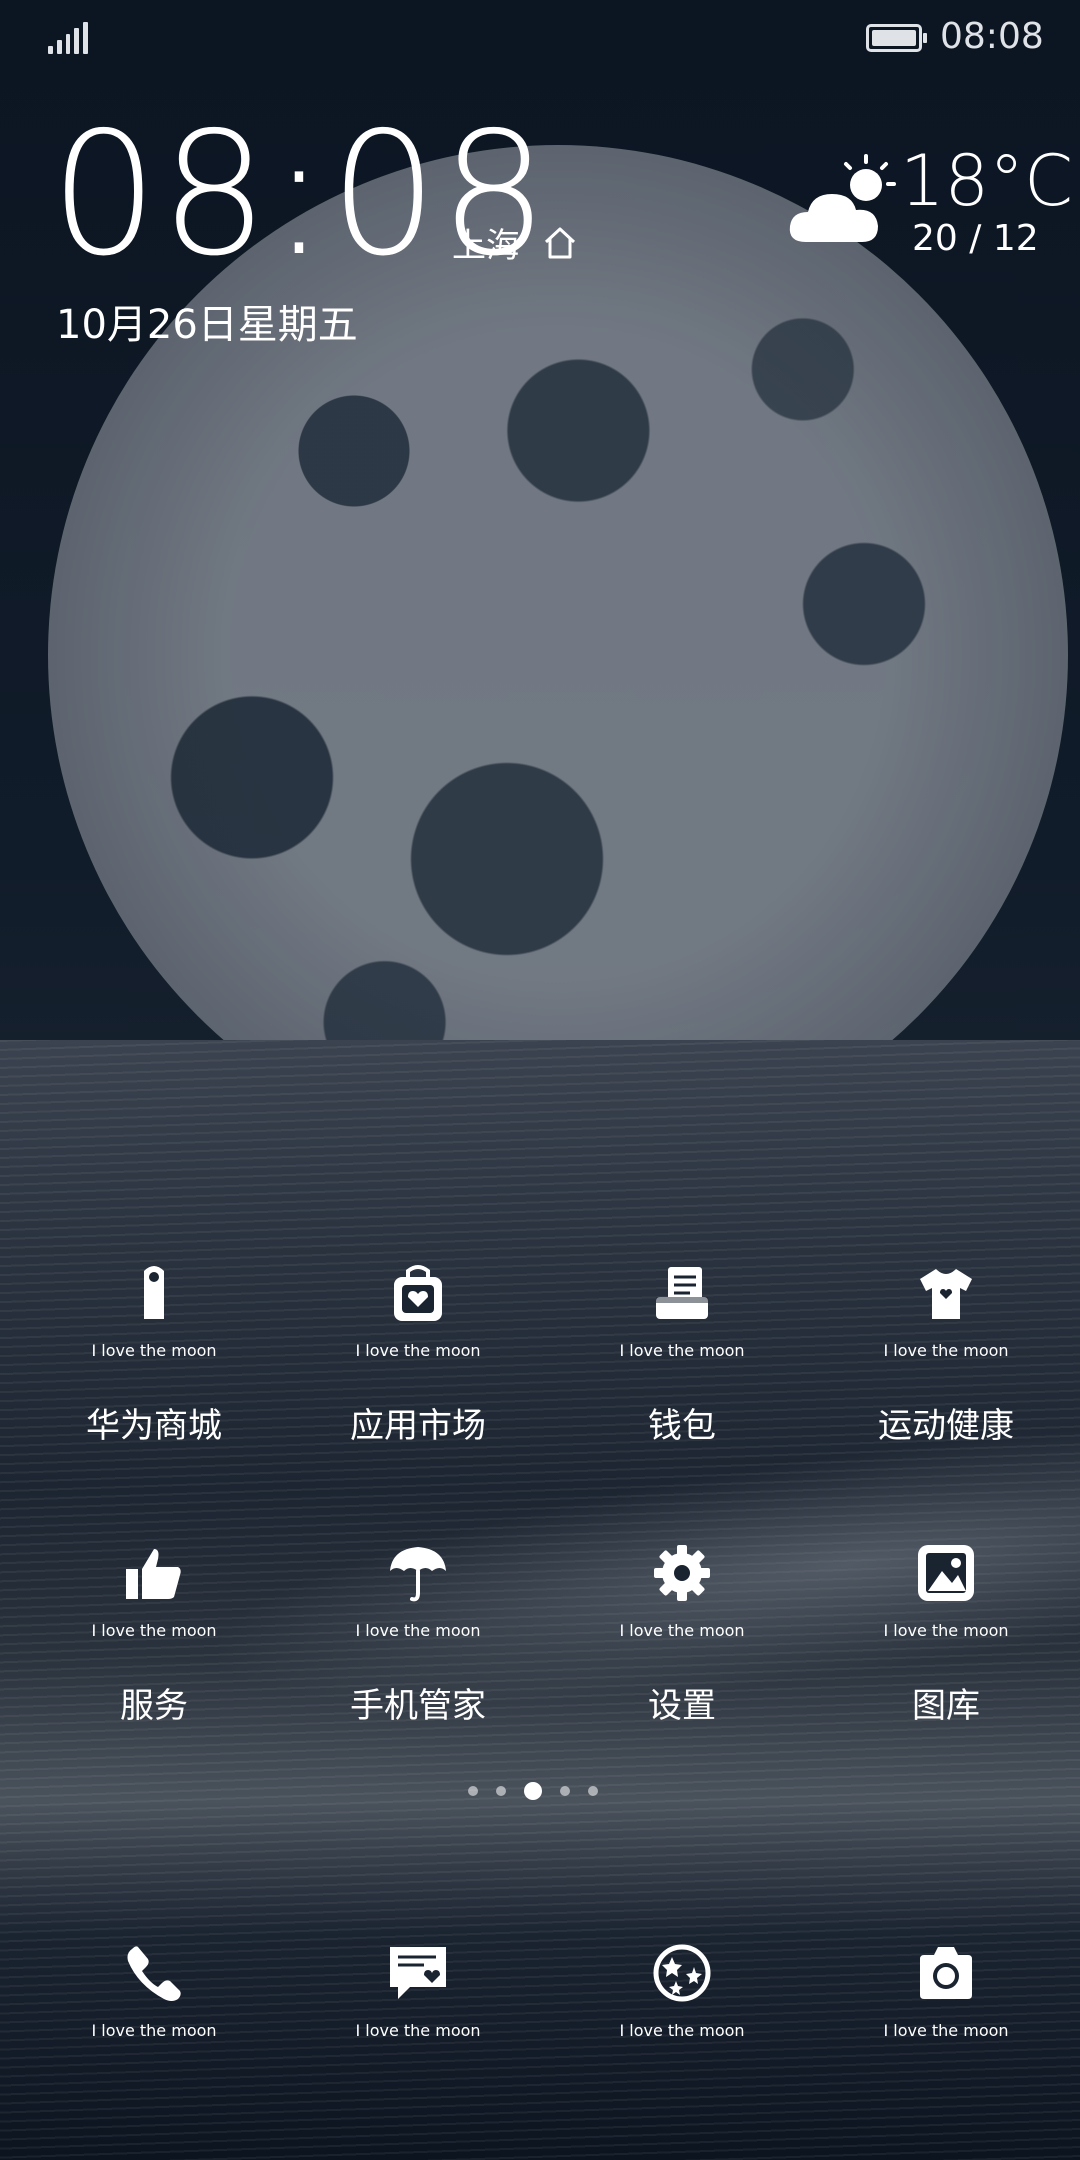  Describe the element at coordinates (682, 1573) in the screenshot. I see `gear-icon` at that location.